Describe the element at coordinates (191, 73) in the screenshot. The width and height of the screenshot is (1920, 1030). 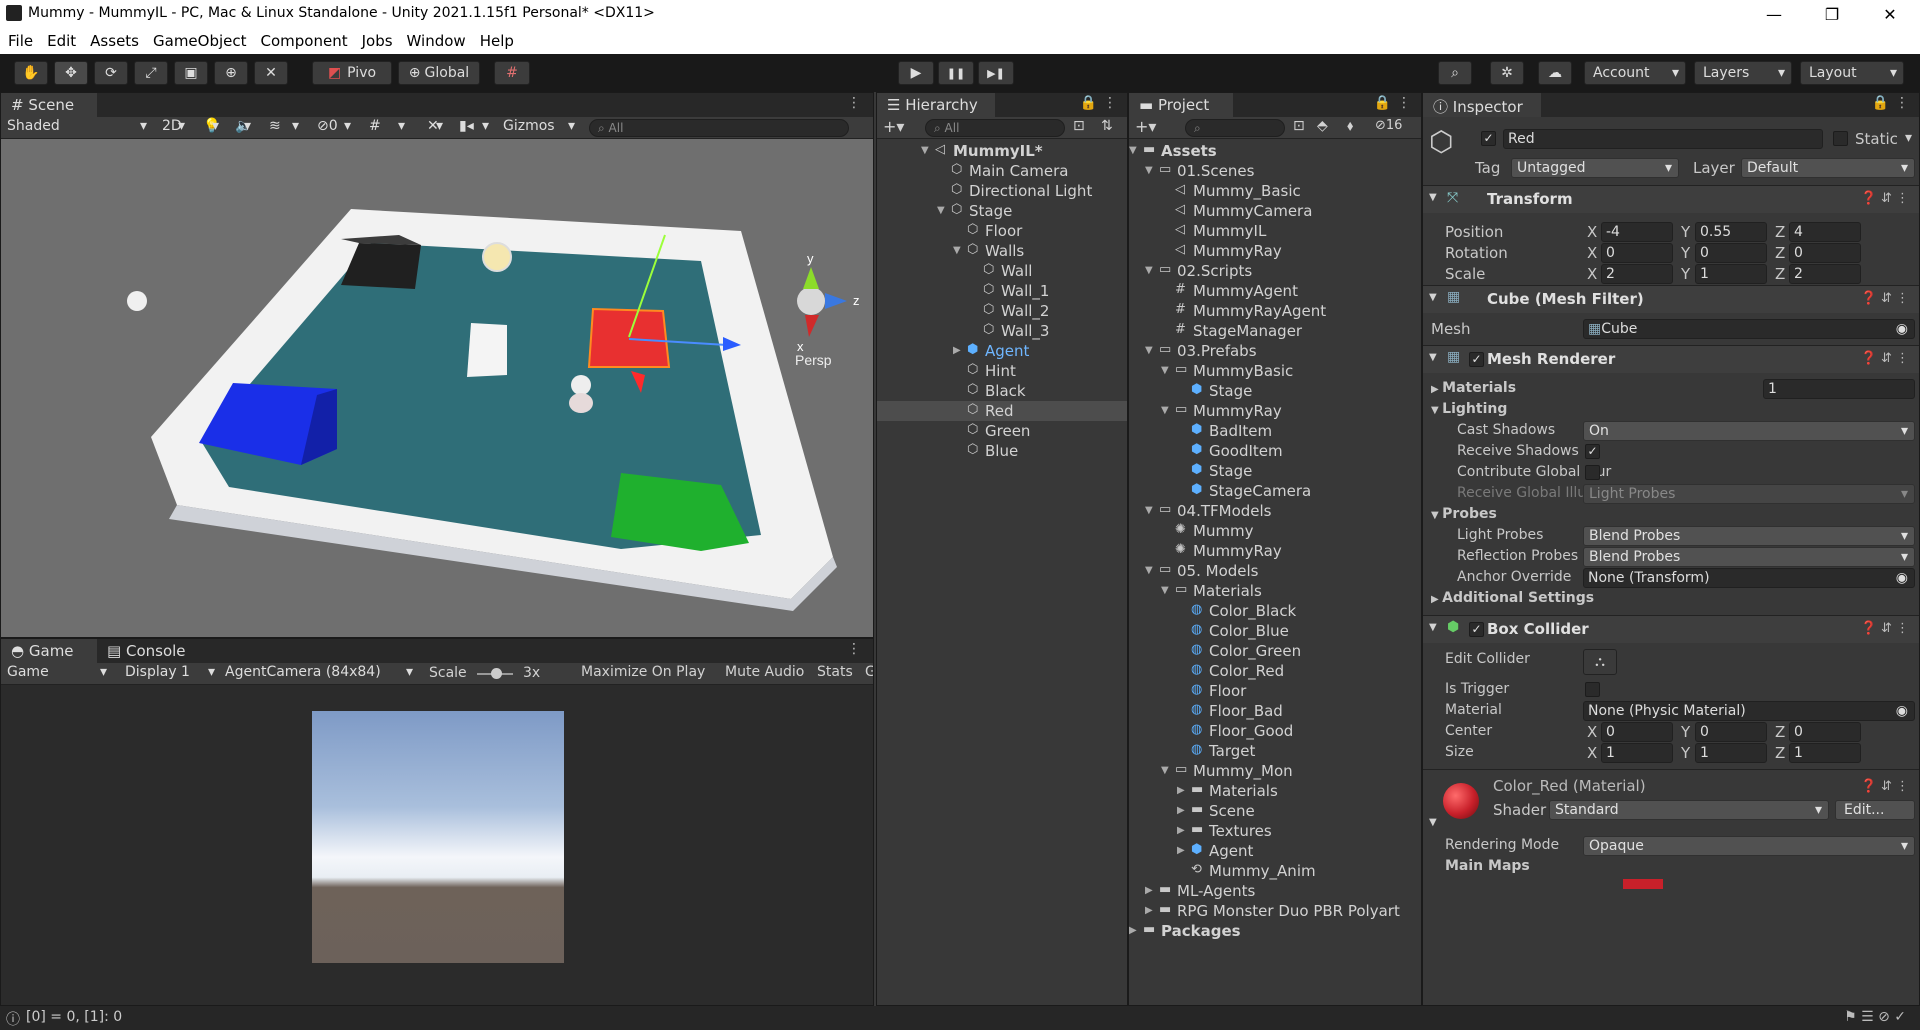
I see `rect-tool-icon: ▣` at that location.